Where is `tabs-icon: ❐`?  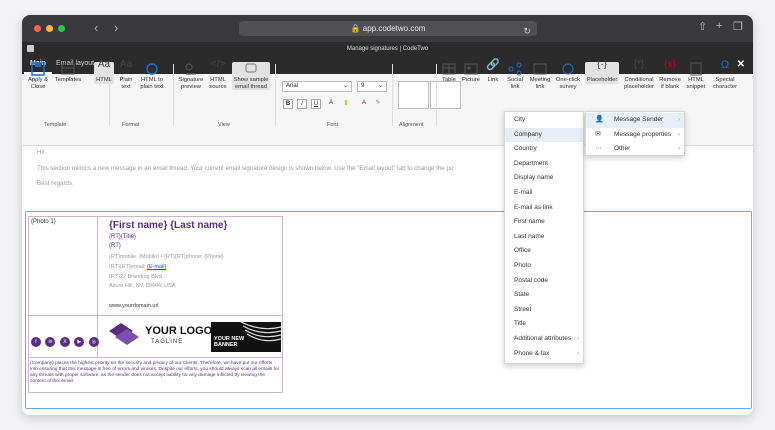 tabs-icon: ❐ is located at coordinates (738, 26).